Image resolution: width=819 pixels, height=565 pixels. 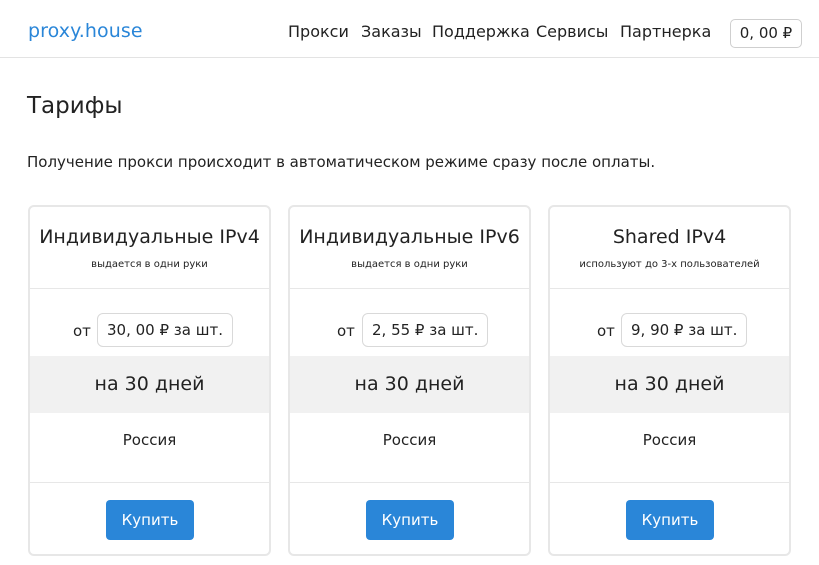 What do you see at coordinates (684, 330) in the screenshot?
I see `price-value: 9, 90 ₽ за шт.` at bounding box center [684, 330].